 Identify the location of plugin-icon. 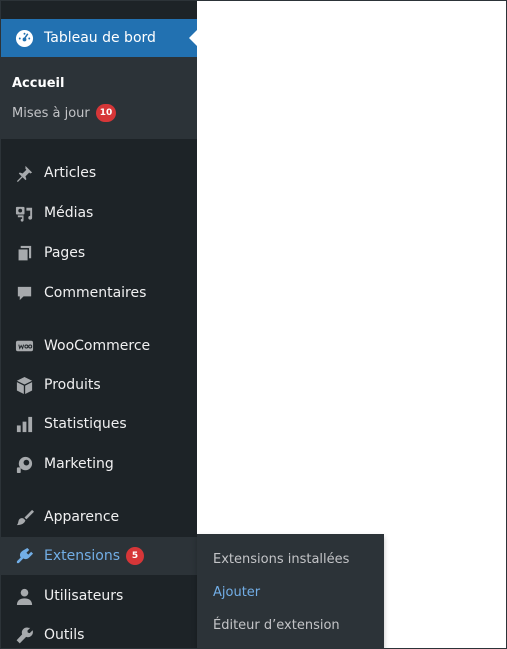
(24, 556).